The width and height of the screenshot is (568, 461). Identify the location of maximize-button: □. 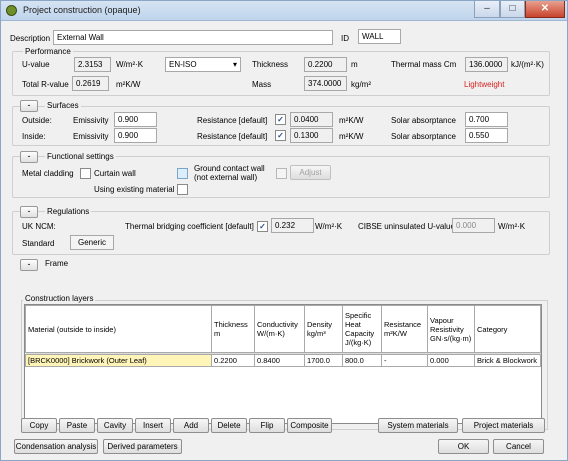
(512, 9).